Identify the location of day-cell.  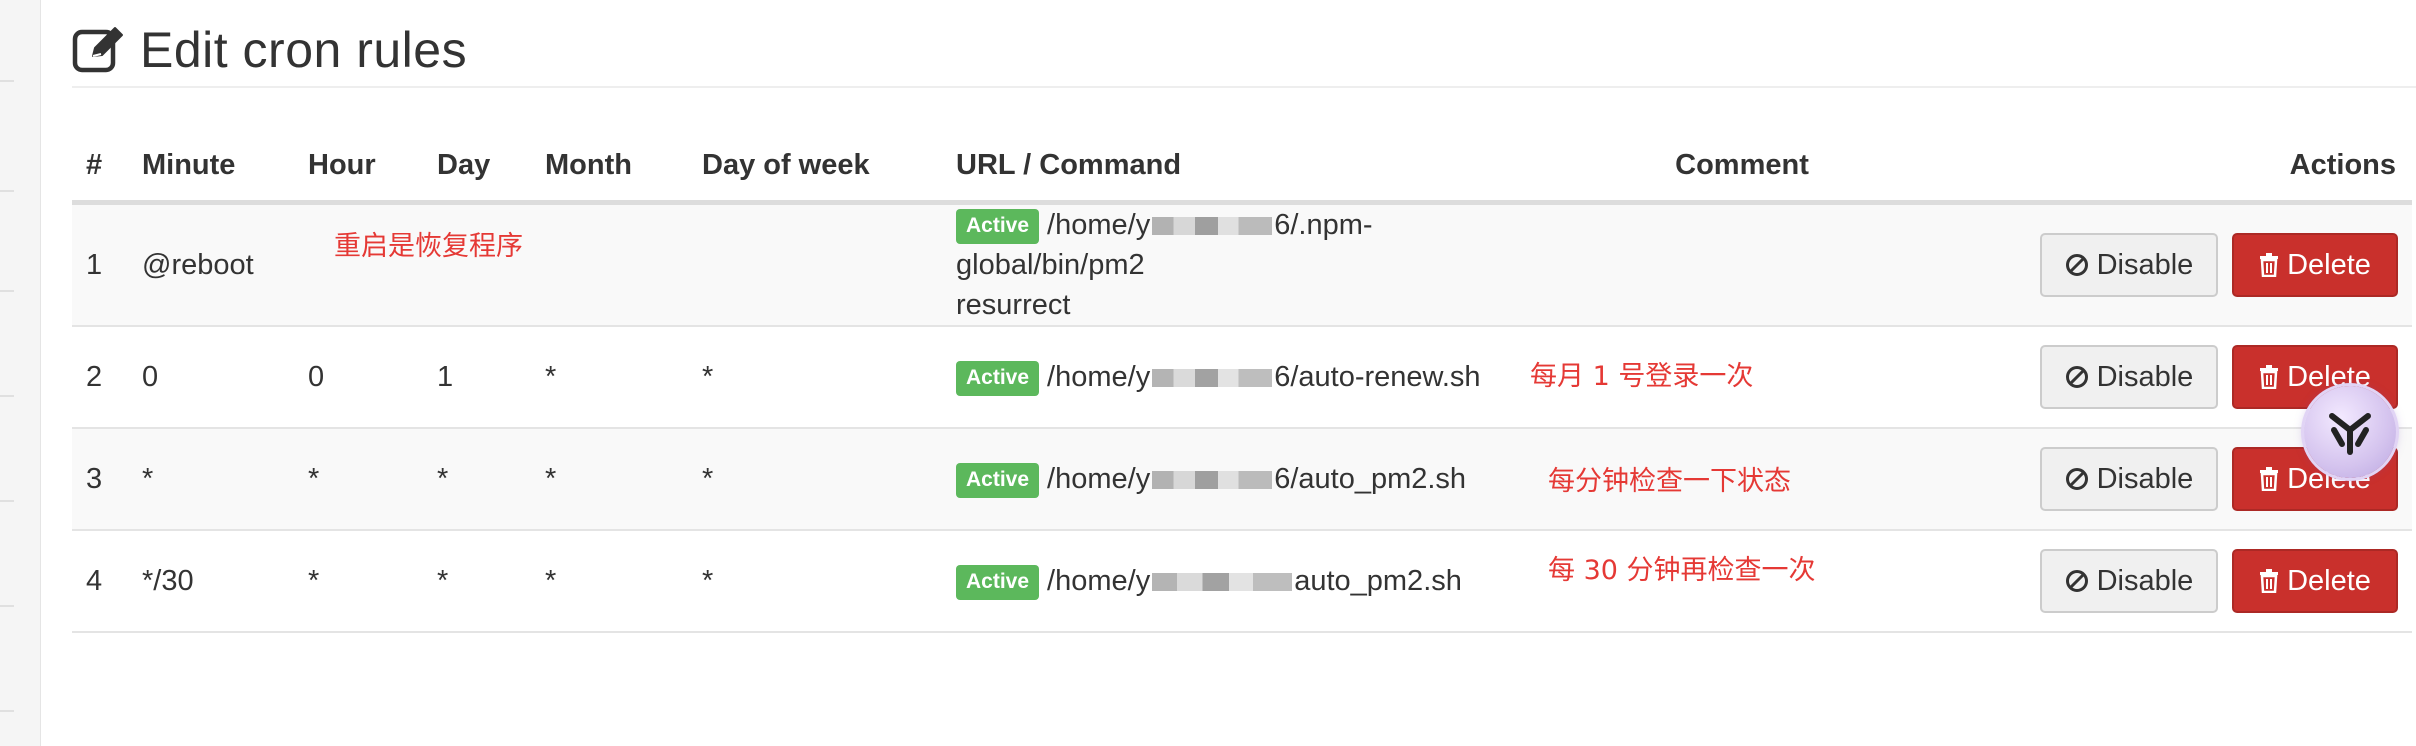
(477, 264).